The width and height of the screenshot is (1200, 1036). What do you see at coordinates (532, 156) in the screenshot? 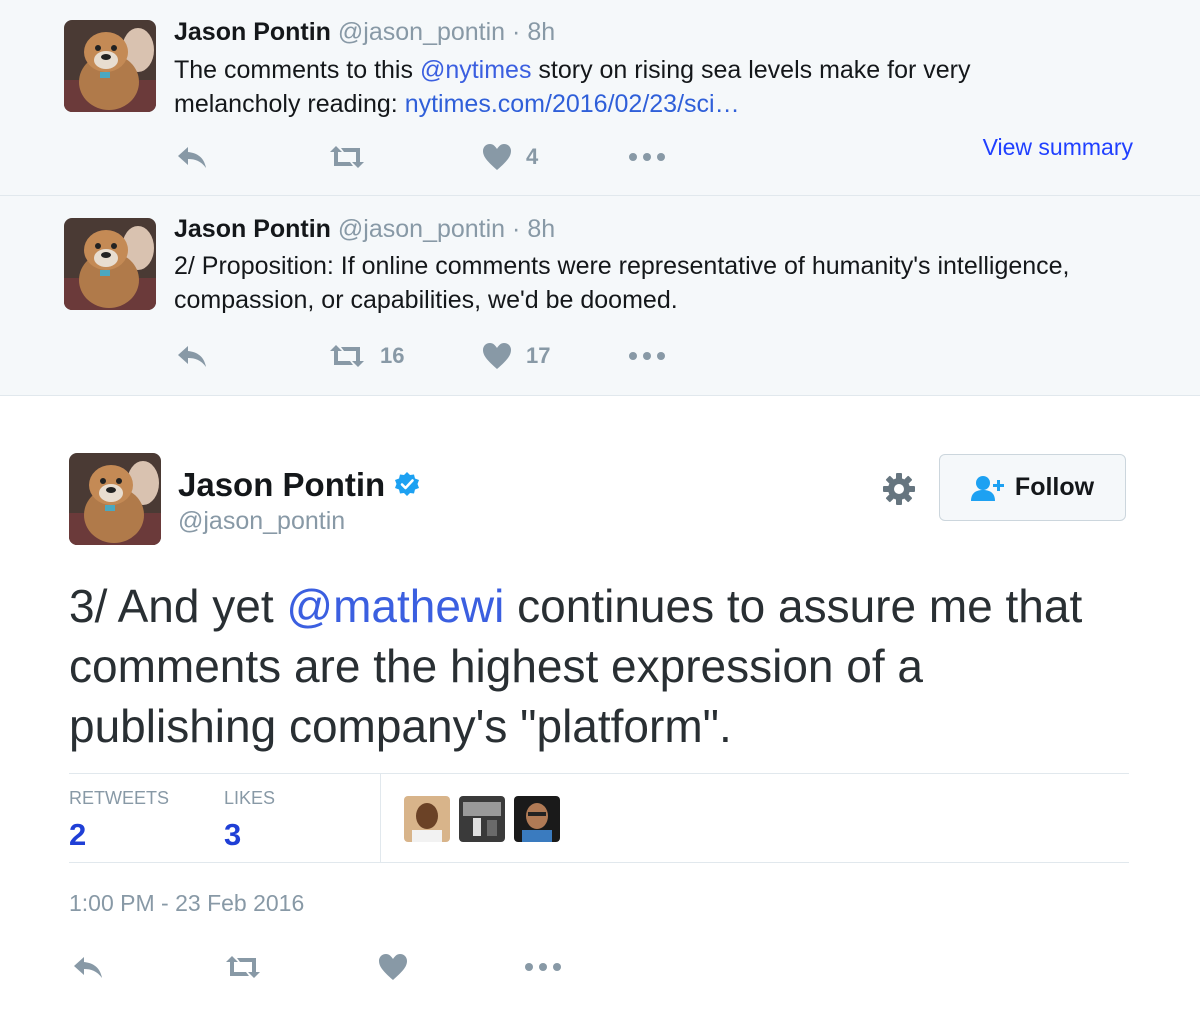
I see `like-count: 4` at bounding box center [532, 156].